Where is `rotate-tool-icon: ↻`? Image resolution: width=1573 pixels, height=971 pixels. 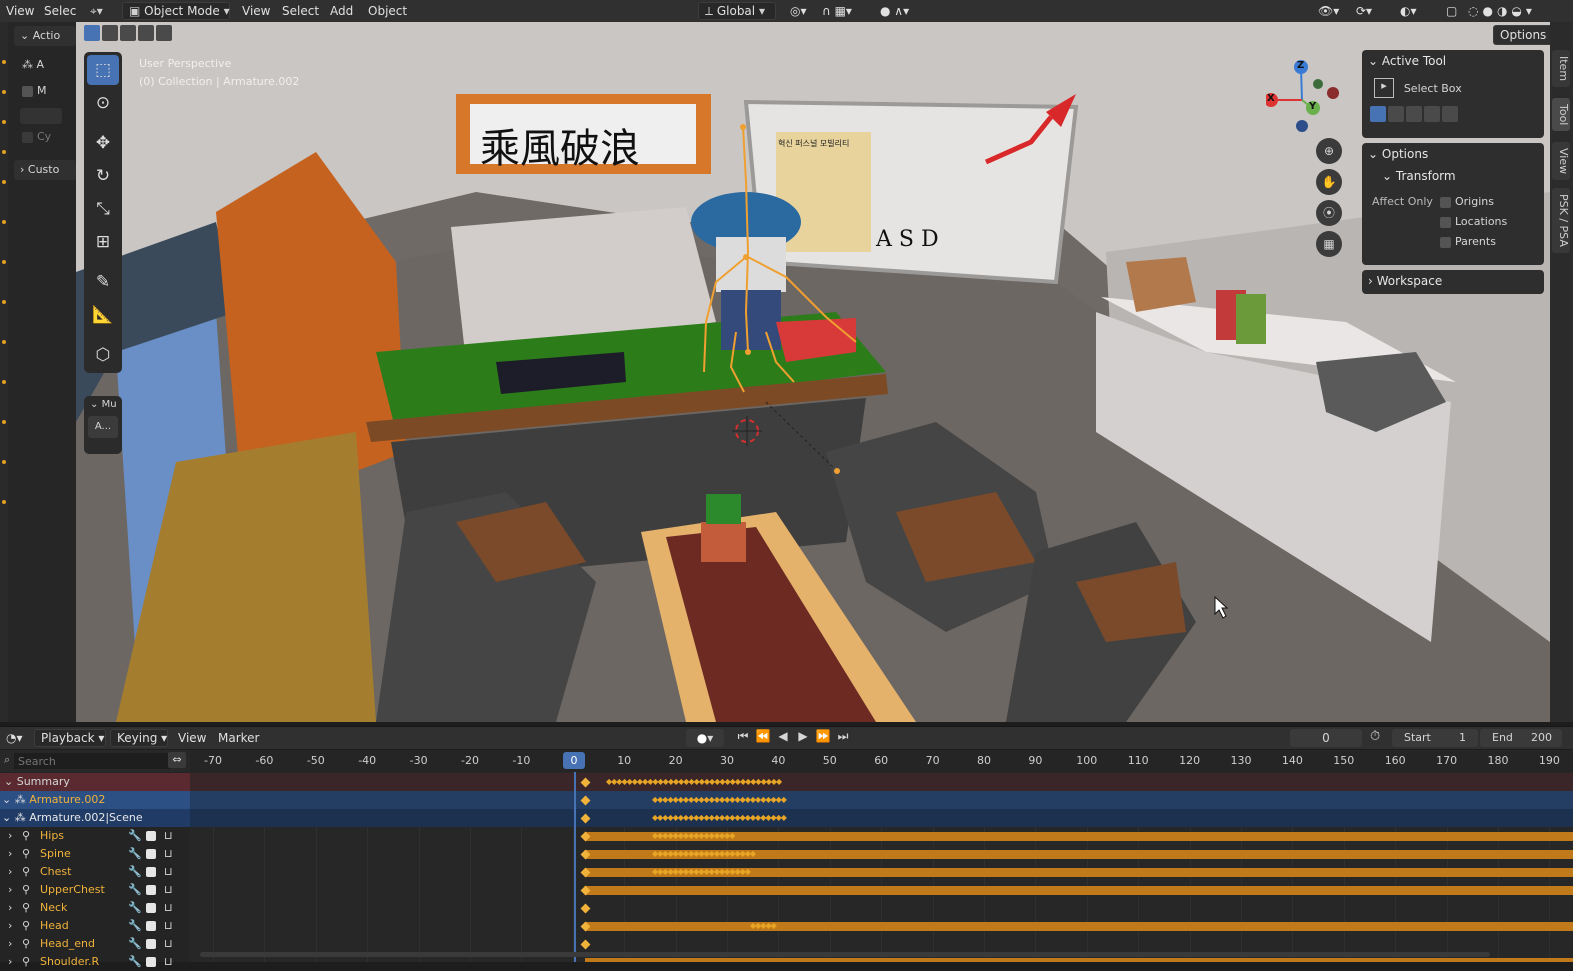
rotate-tool-icon: ↻ is located at coordinates (103, 176).